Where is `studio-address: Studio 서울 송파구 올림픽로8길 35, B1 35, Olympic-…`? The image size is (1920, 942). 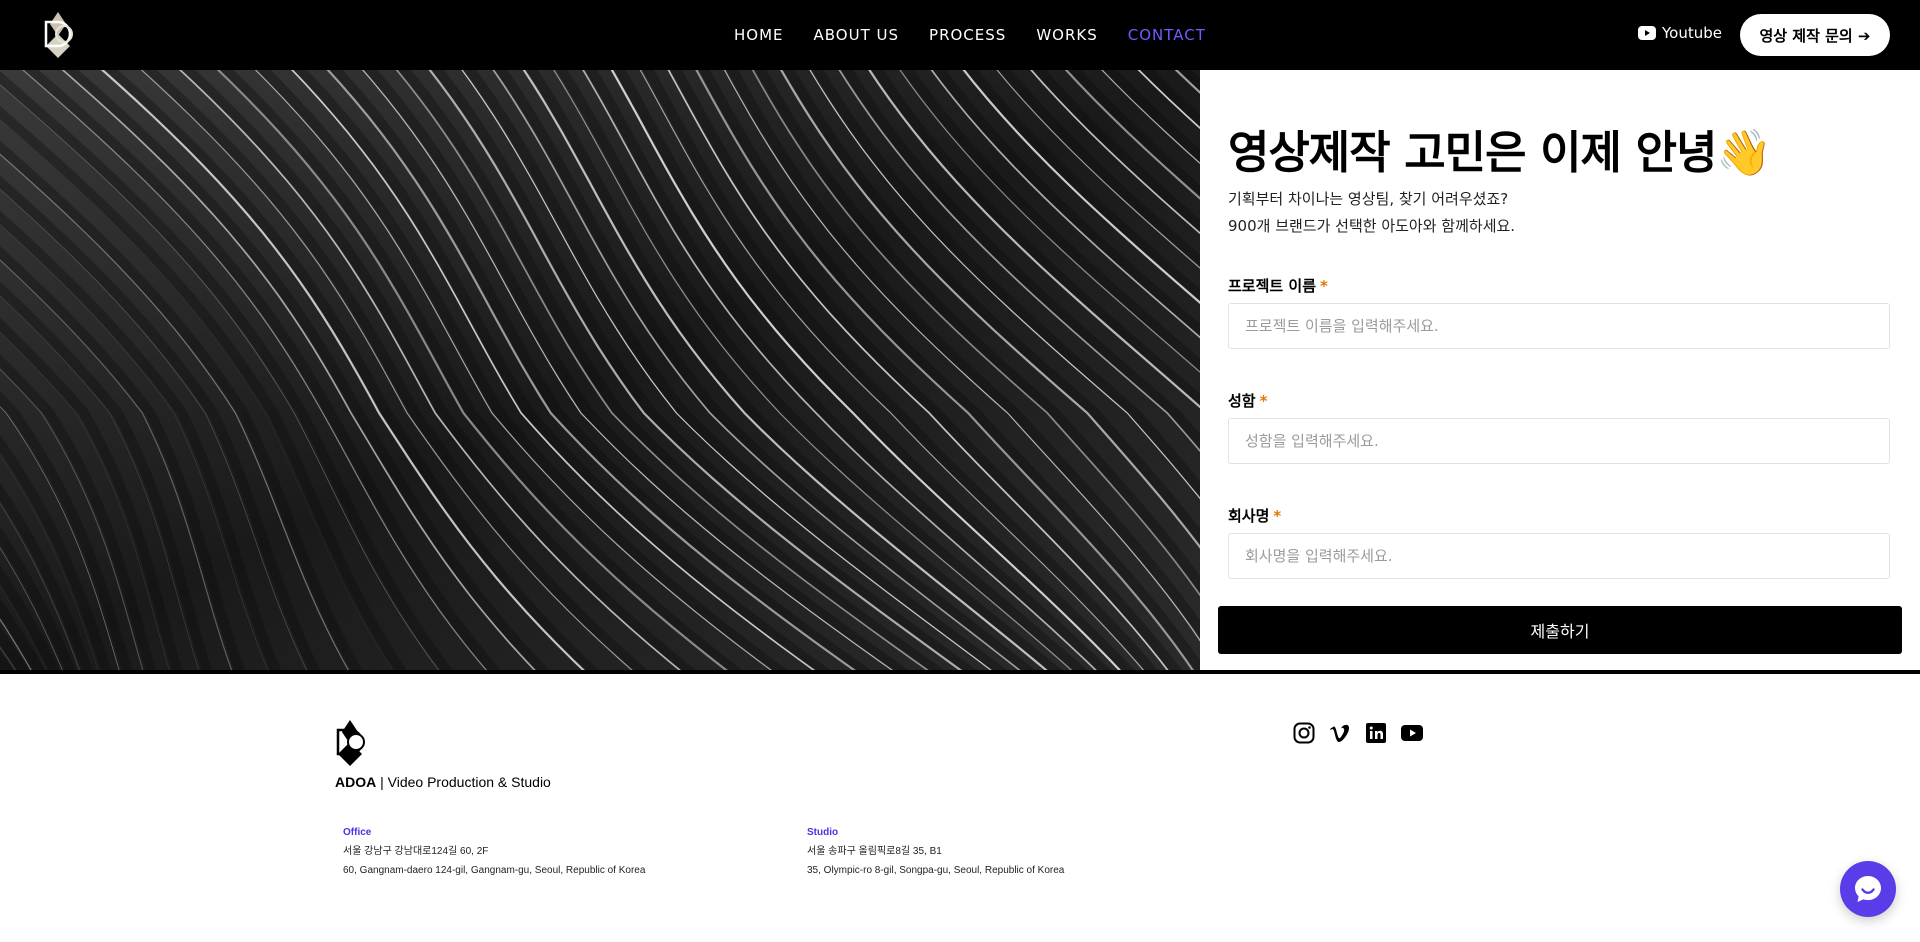 studio-address: Studio 서울 송파구 올림픽로8길 35, B1 35, Olympic-… is located at coordinates (935, 851).